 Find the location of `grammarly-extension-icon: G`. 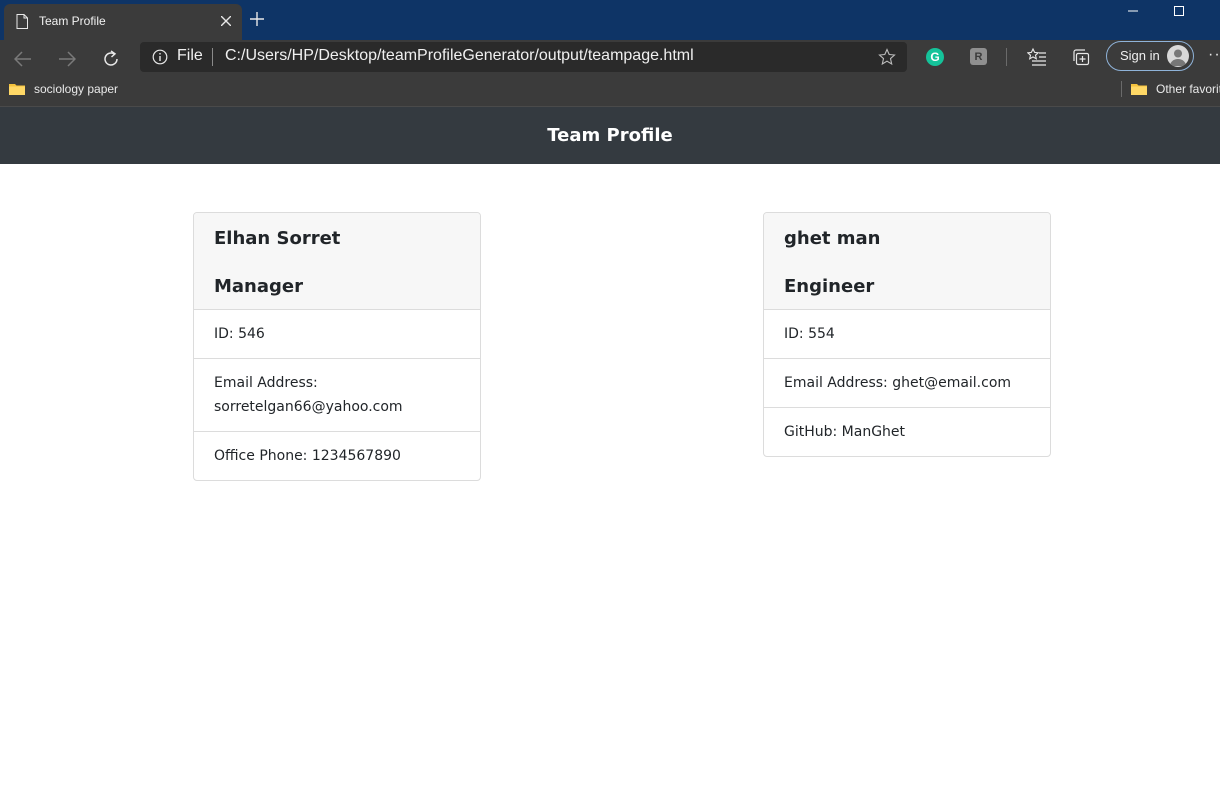

grammarly-extension-icon: G is located at coordinates (935, 57).